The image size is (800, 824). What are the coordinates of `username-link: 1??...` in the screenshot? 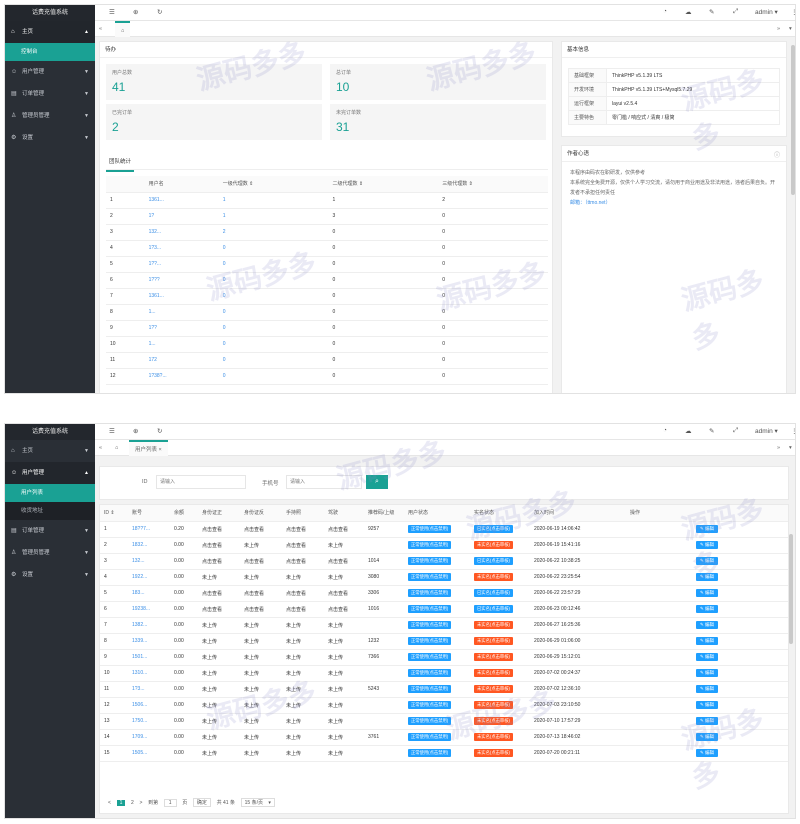 It's located at (181, 264).